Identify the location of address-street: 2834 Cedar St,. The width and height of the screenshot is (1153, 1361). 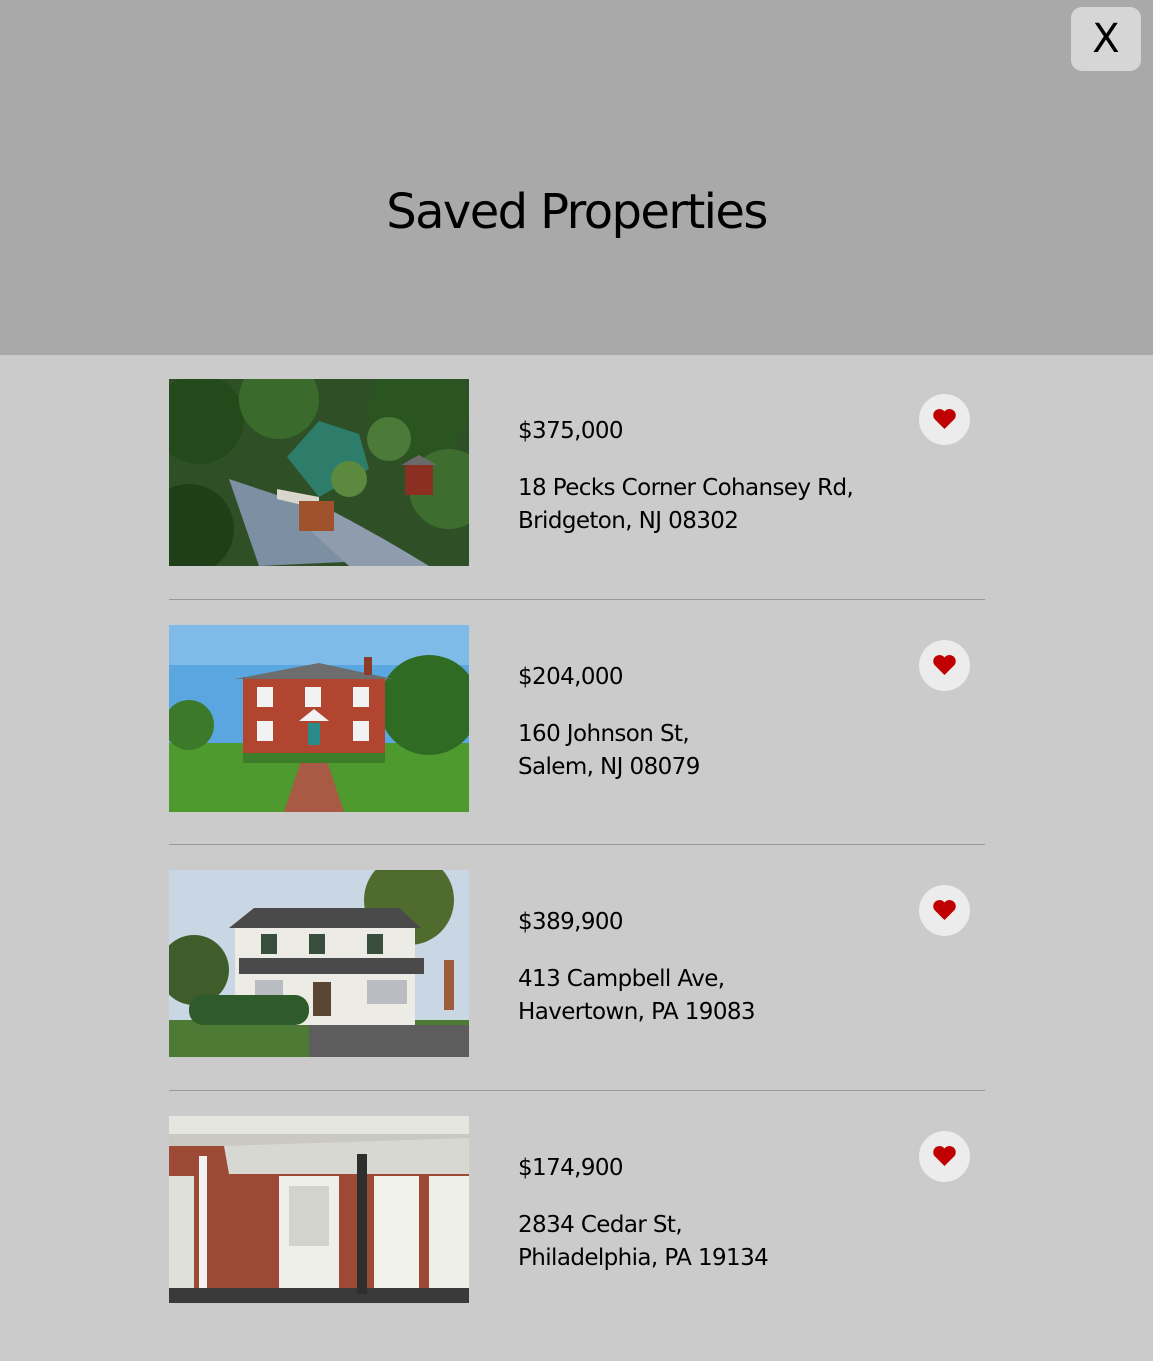
(643, 1225).